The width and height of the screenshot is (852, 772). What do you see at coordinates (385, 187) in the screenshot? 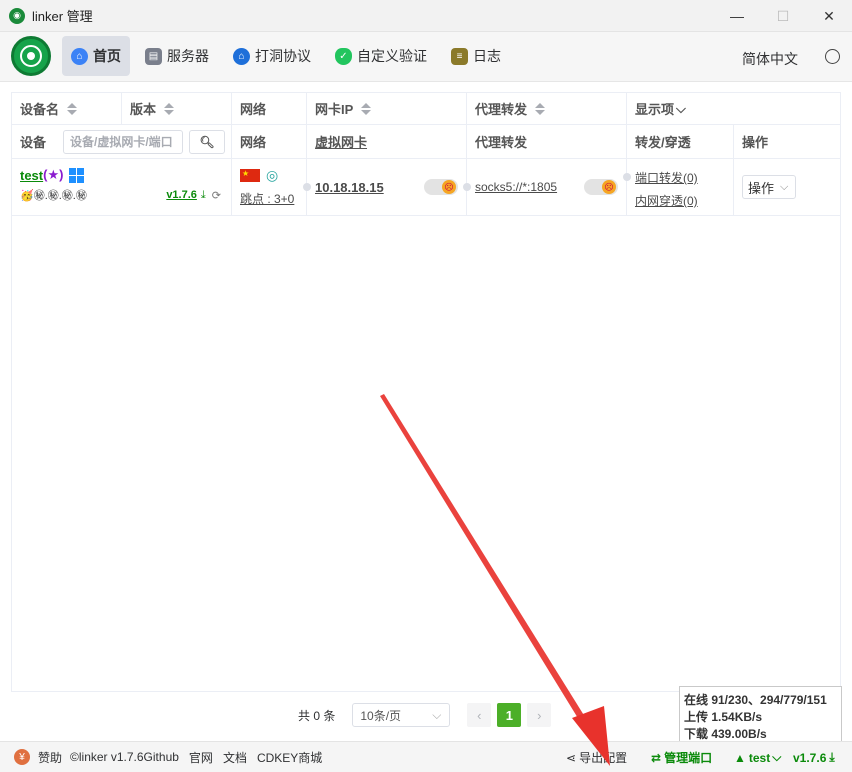
I see `nic-ip-cell: 10.18.18.15 ☹` at bounding box center [385, 187].